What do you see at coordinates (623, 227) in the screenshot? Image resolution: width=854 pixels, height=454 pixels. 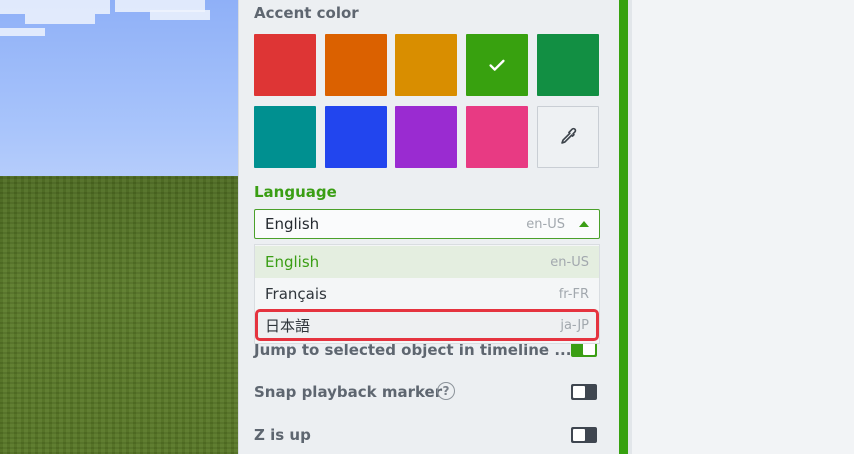 I see `accent-divider` at bounding box center [623, 227].